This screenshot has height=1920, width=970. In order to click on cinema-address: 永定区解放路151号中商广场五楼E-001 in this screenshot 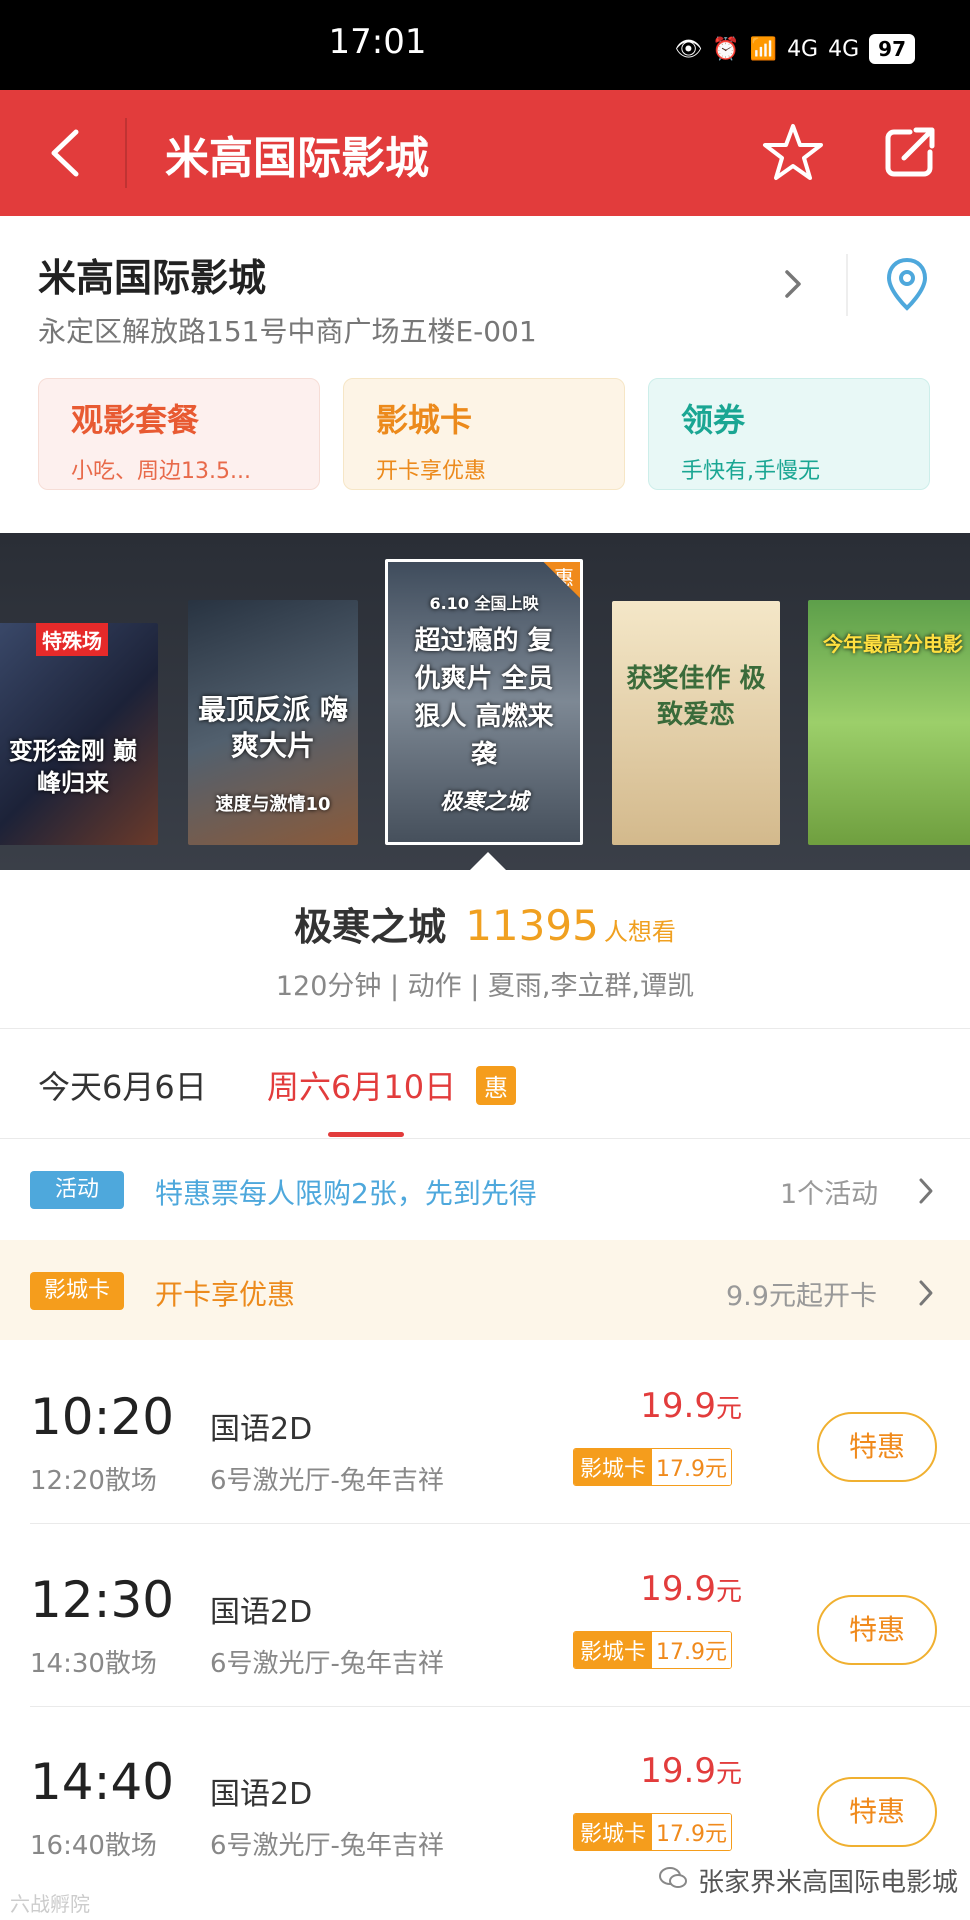, I will do `click(287, 330)`.